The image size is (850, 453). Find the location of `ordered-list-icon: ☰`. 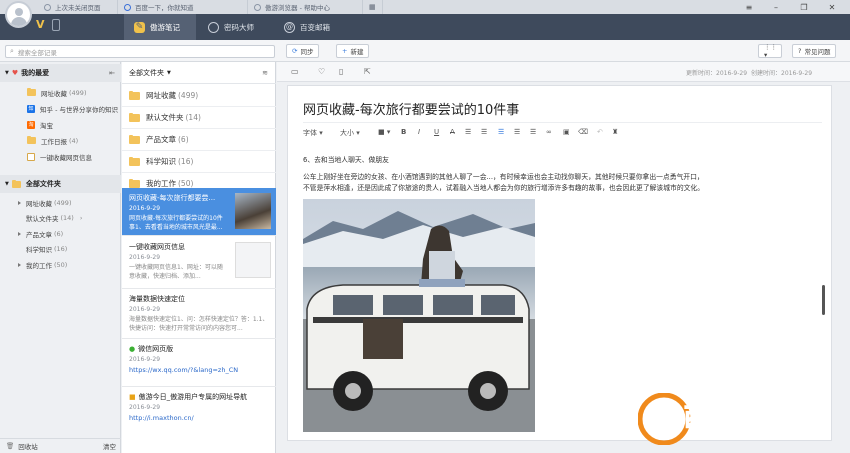

ordered-list-icon: ☰ is located at coordinates (468, 132).